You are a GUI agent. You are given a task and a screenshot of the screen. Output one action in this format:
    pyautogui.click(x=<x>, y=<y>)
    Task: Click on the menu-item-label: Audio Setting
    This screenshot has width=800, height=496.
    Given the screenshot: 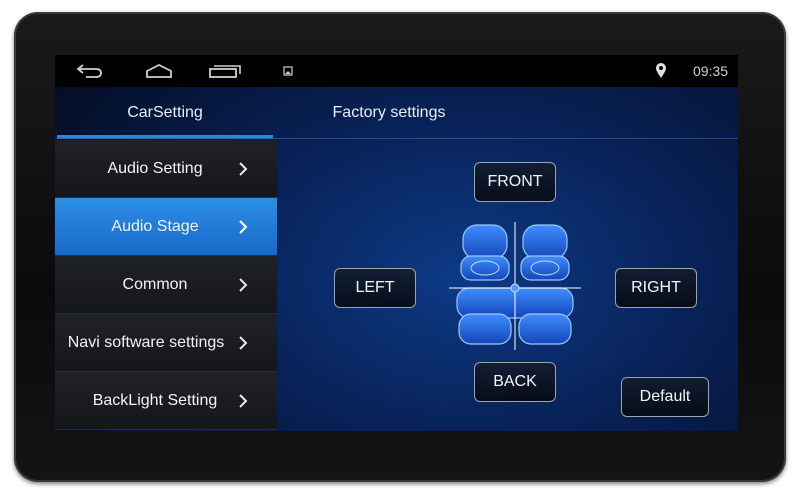 What is the action you would take?
    pyautogui.click(x=155, y=168)
    